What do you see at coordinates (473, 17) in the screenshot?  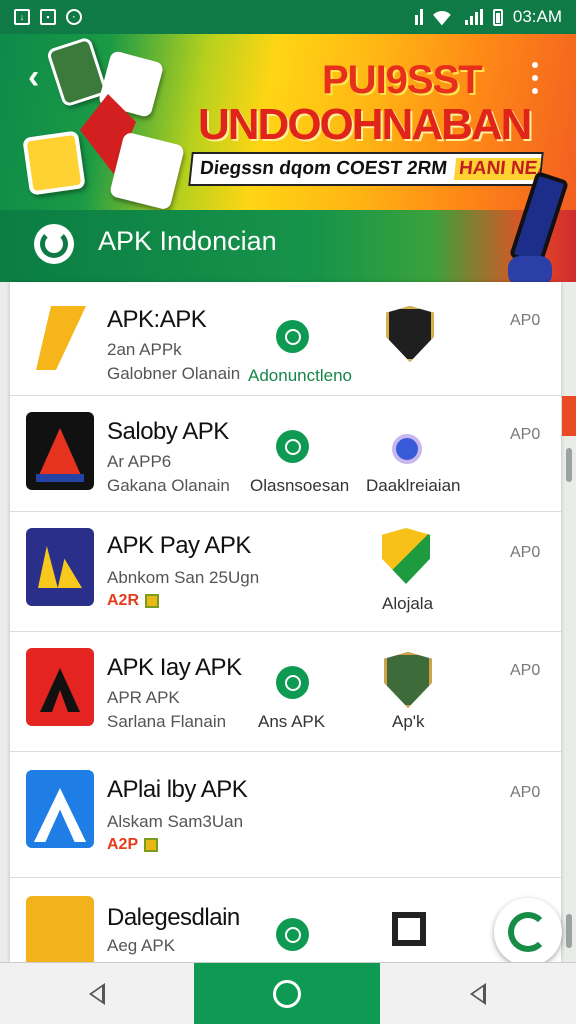 I see `signal-icon` at bounding box center [473, 17].